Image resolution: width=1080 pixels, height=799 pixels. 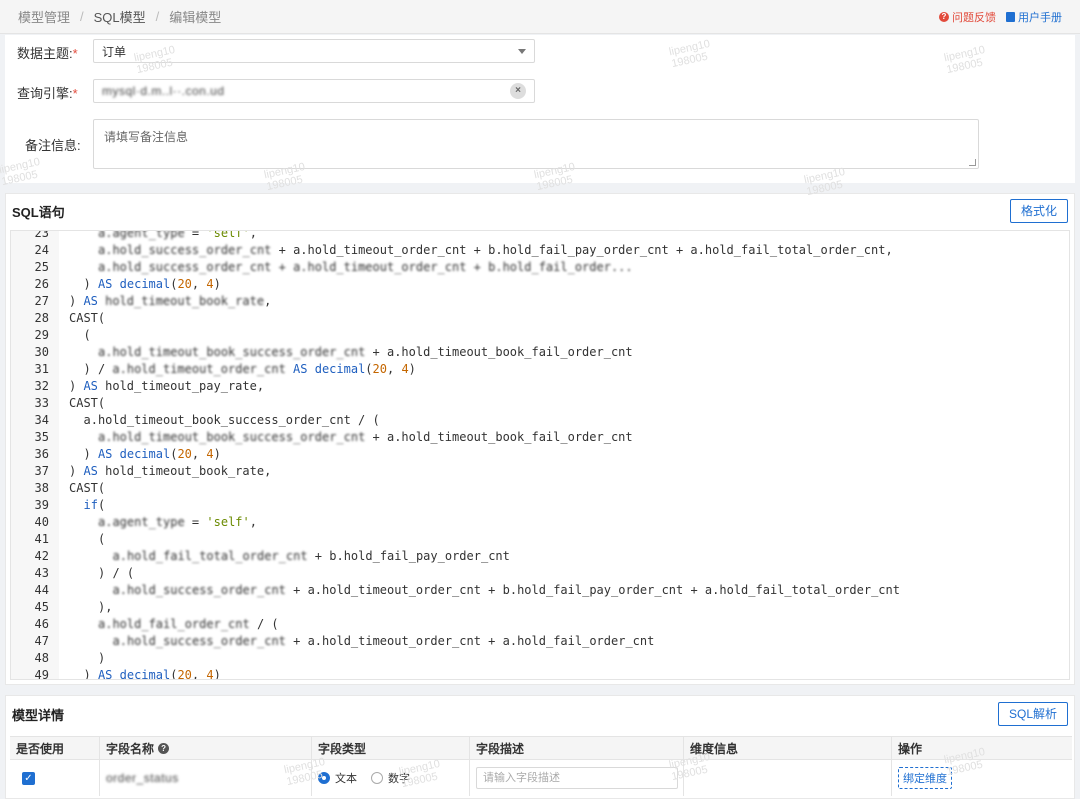 I want to click on code-token: + b.hold_fail_pay_order_cnt, so click(x=408, y=556).